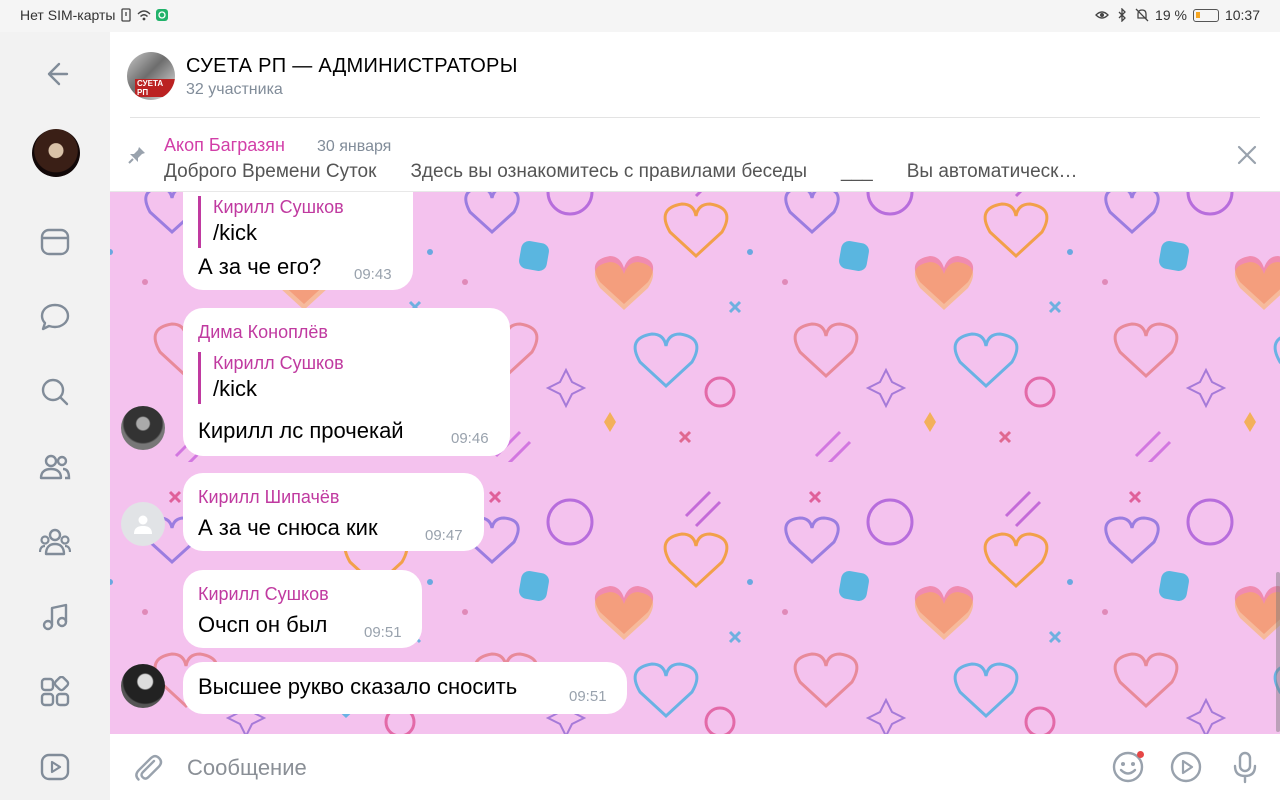 The height and width of the screenshot is (800, 1280). What do you see at coordinates (1278, 652) in the screenshot?
I see `scrollbar` at bounding box center [1278, 652].